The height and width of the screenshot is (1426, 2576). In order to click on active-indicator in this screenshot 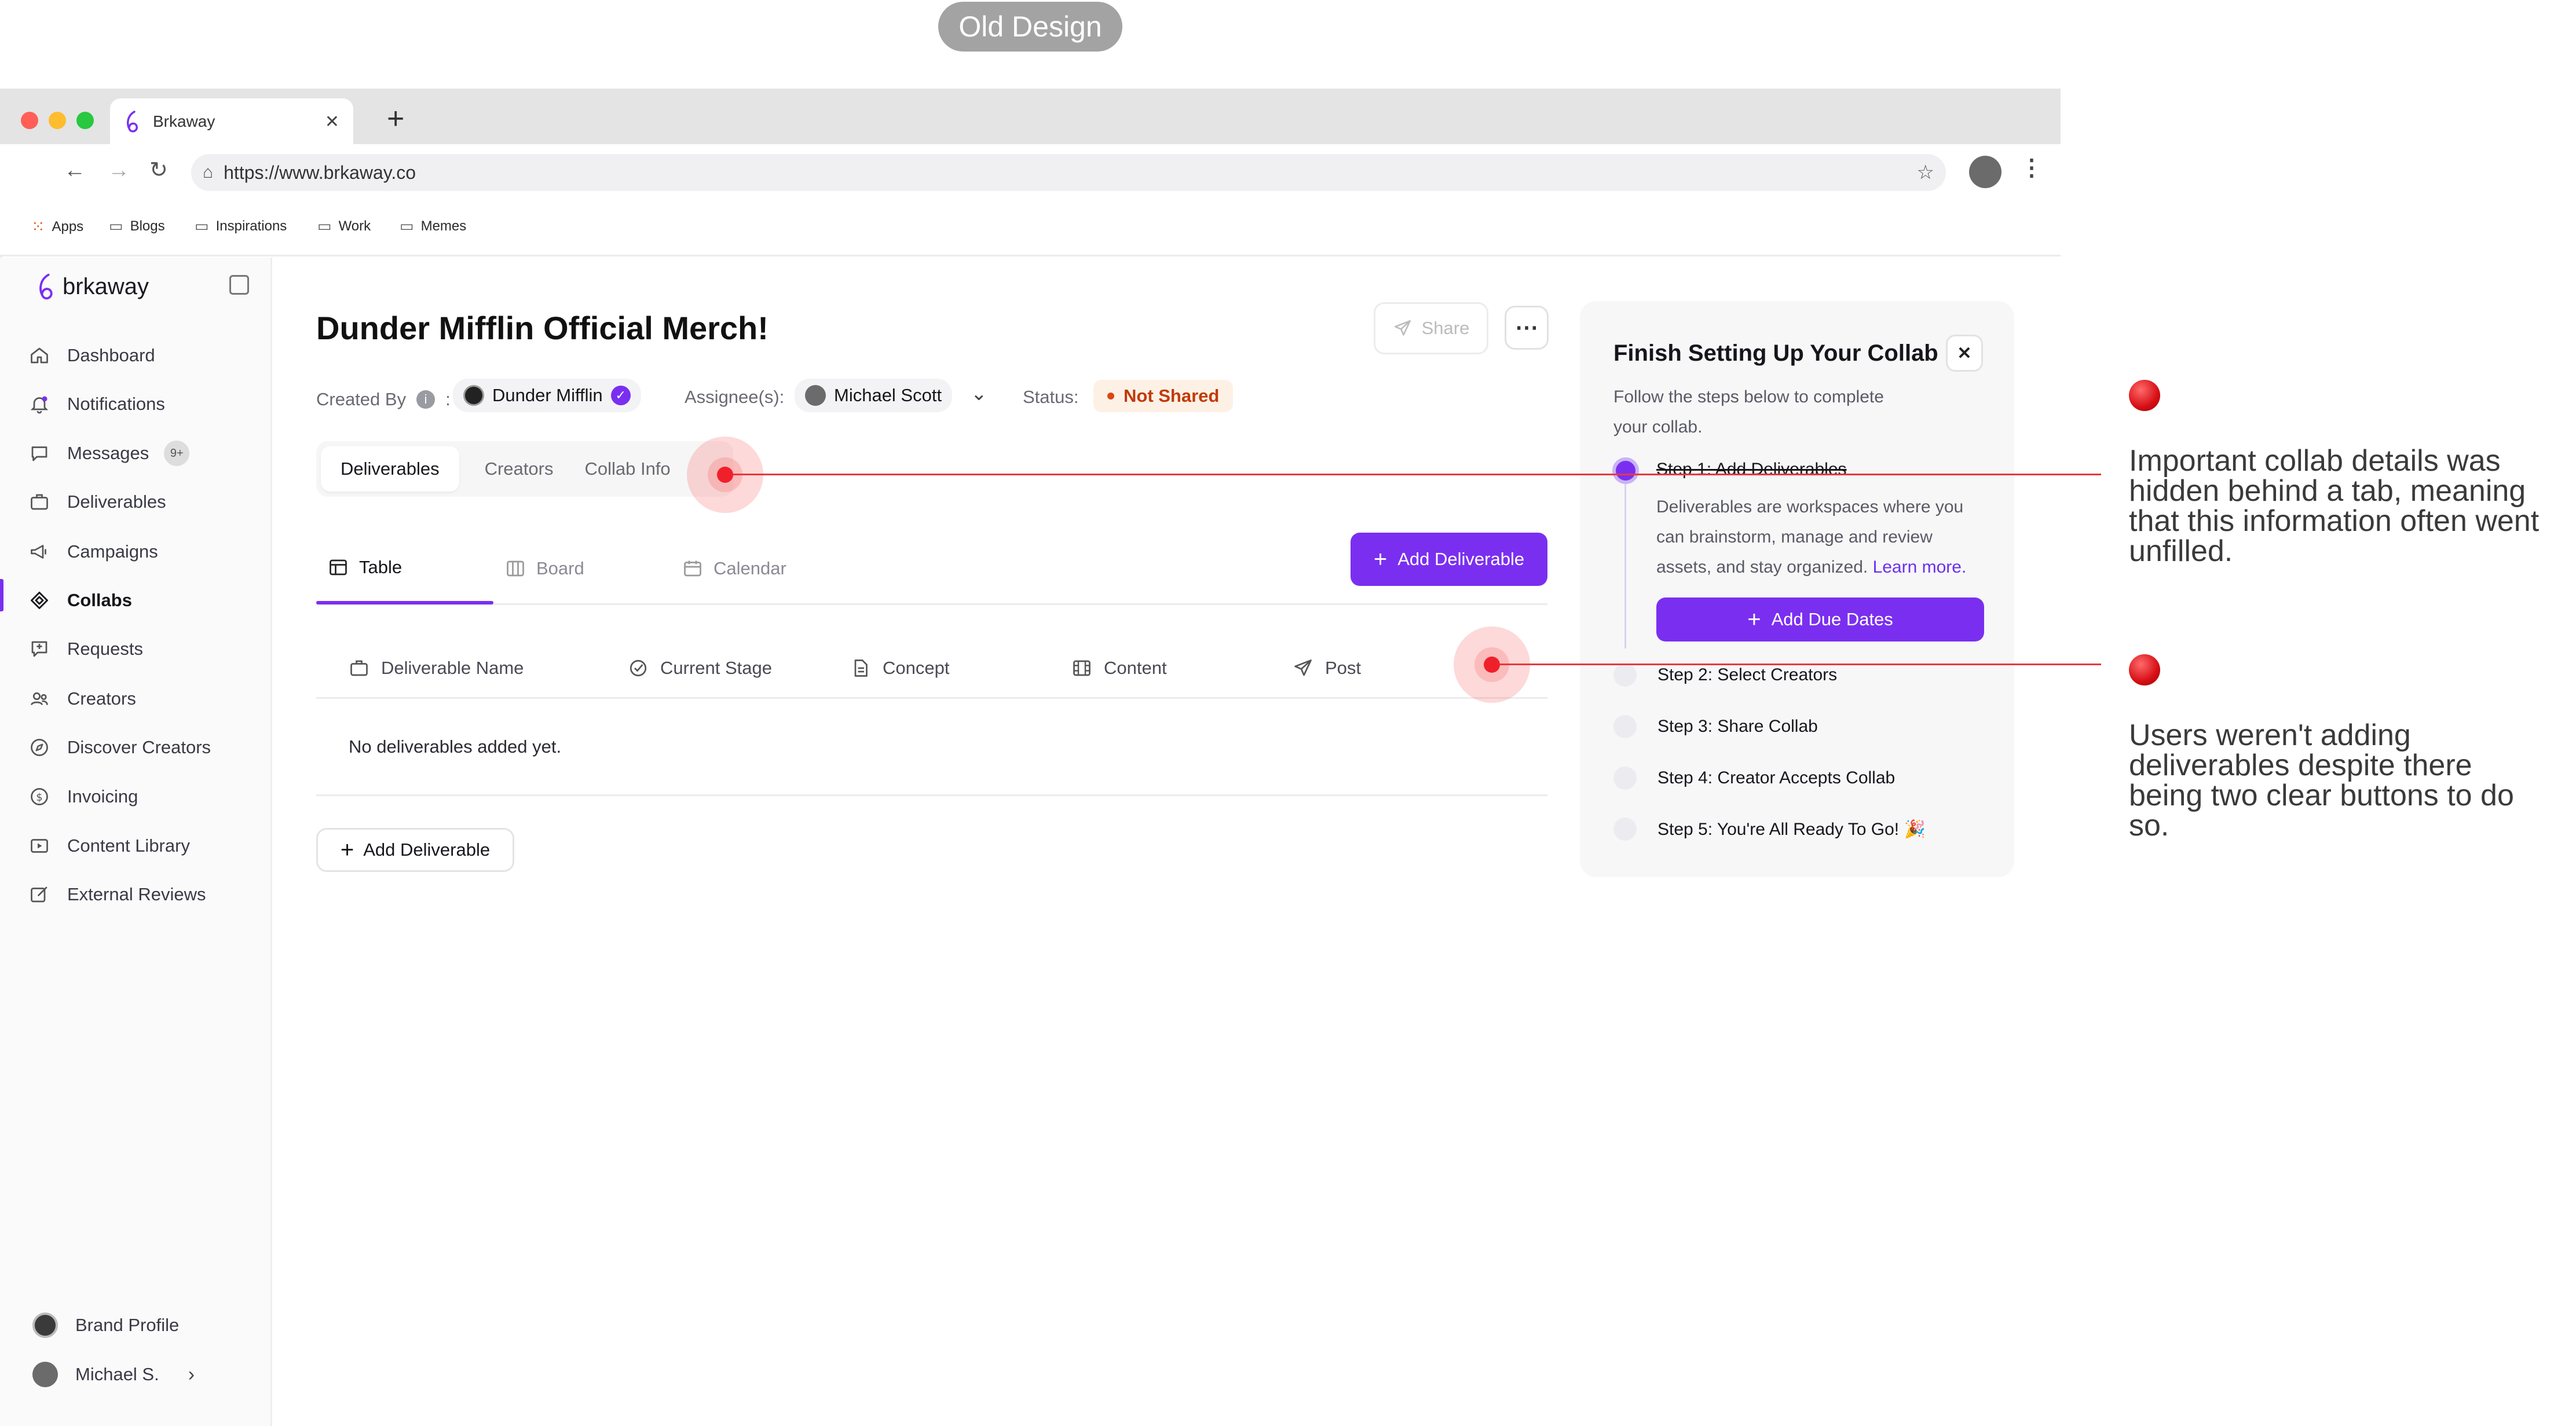, I will do `click(1, 595)`.